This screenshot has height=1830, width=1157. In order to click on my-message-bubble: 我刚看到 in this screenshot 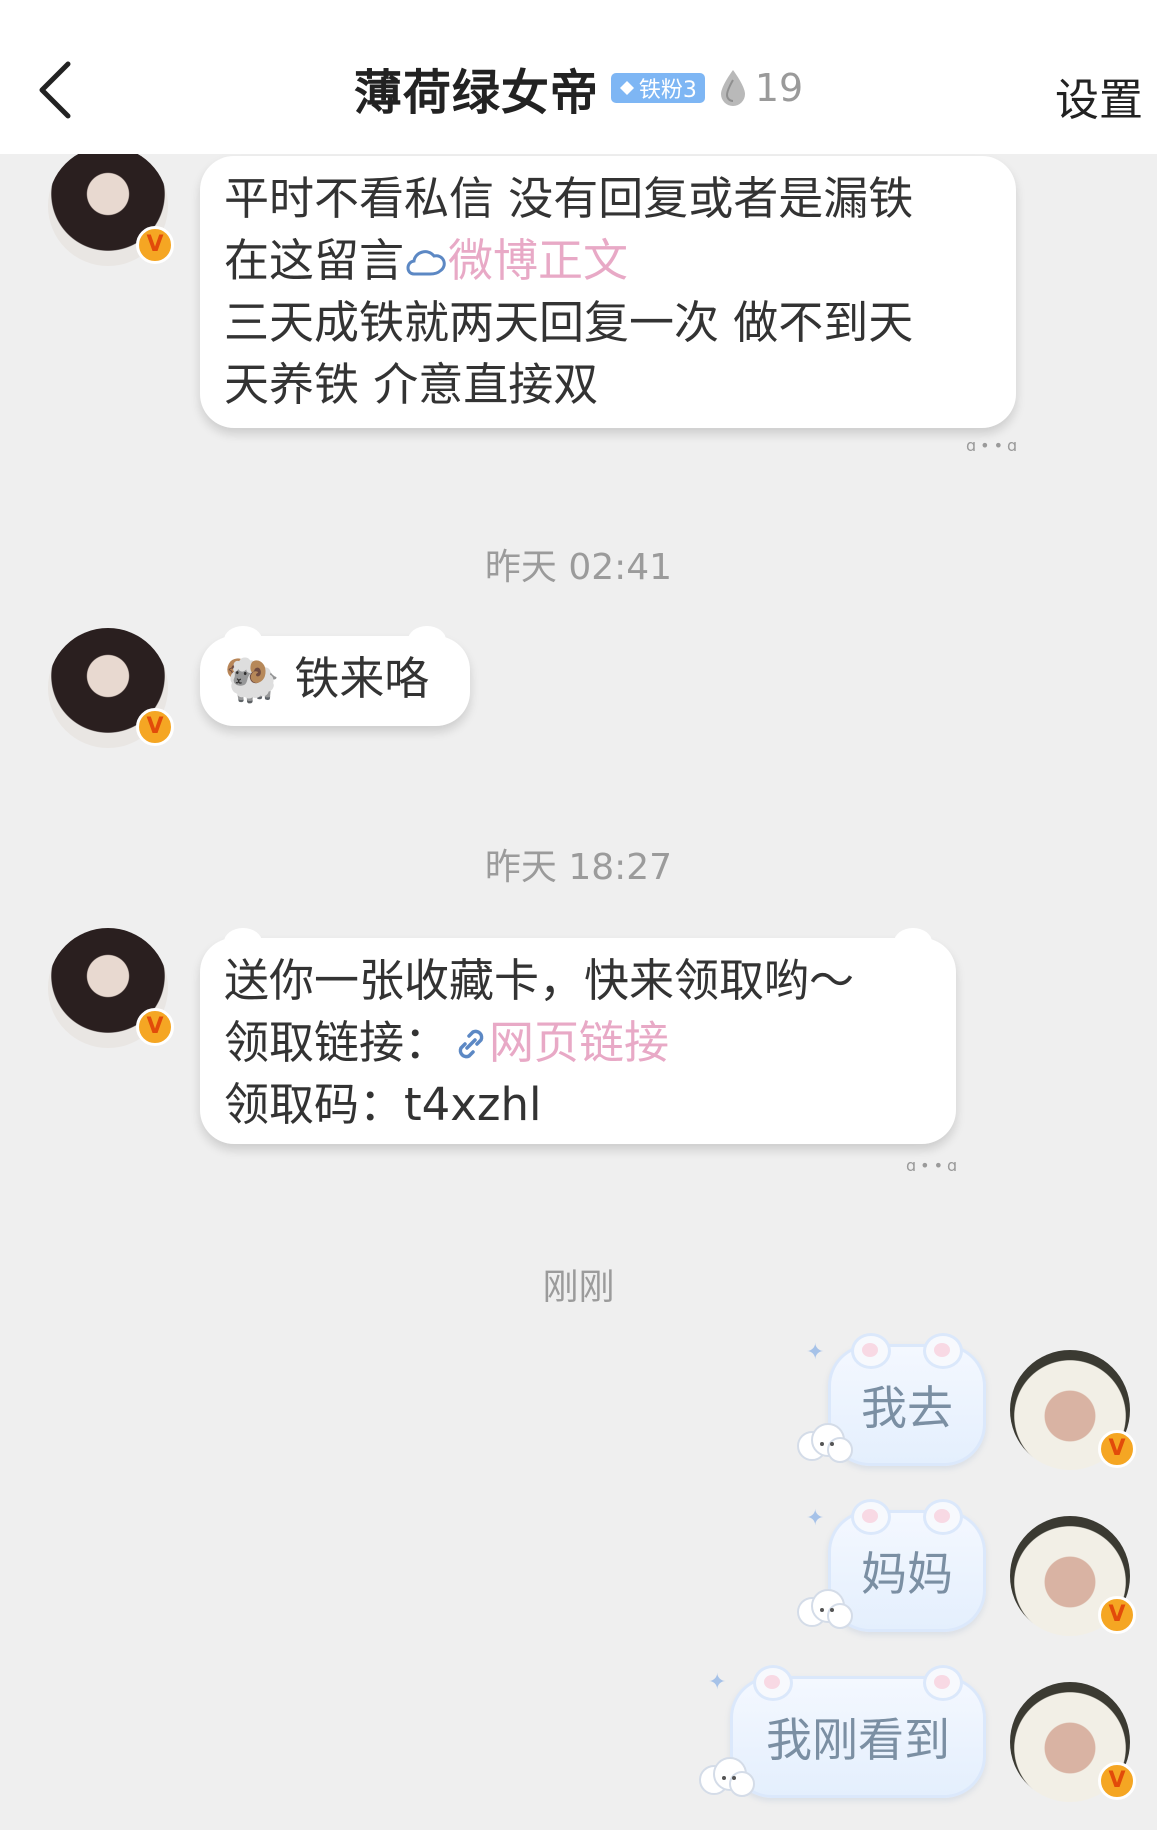, I will do `click(858, 1731)`.